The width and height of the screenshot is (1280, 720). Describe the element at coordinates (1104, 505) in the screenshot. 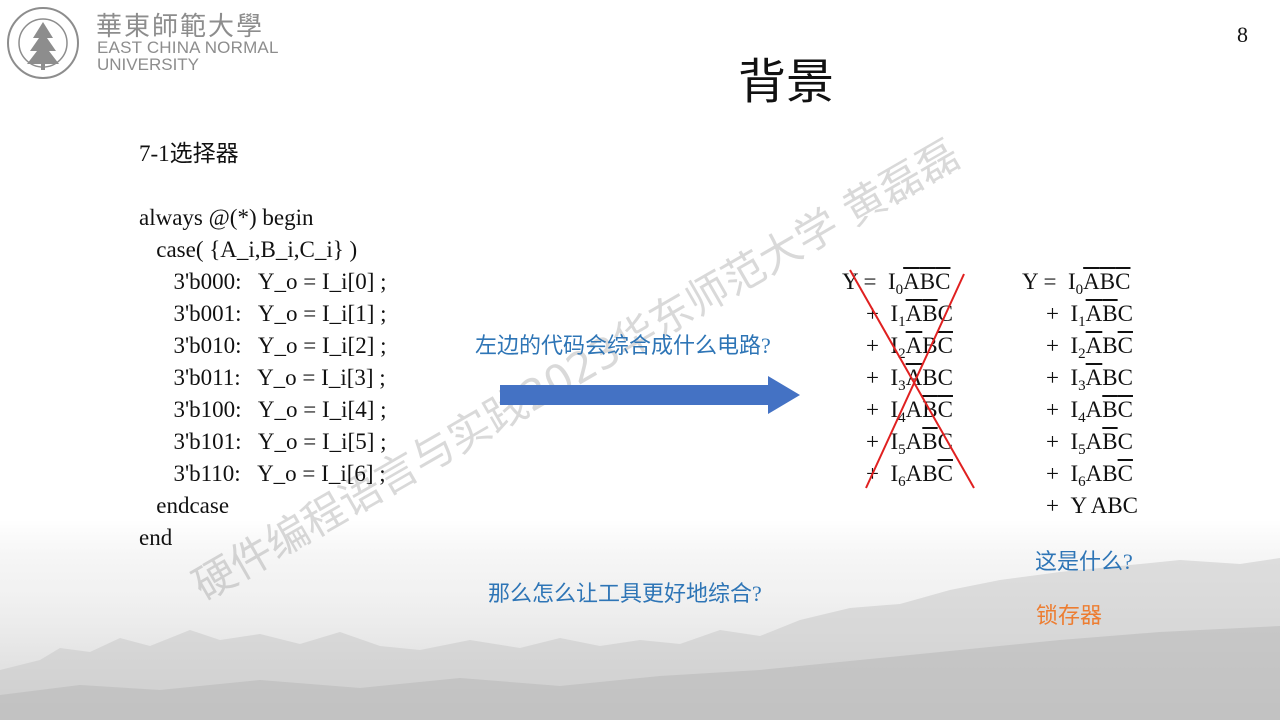

I see `latch-term: Y ABC` at that location.